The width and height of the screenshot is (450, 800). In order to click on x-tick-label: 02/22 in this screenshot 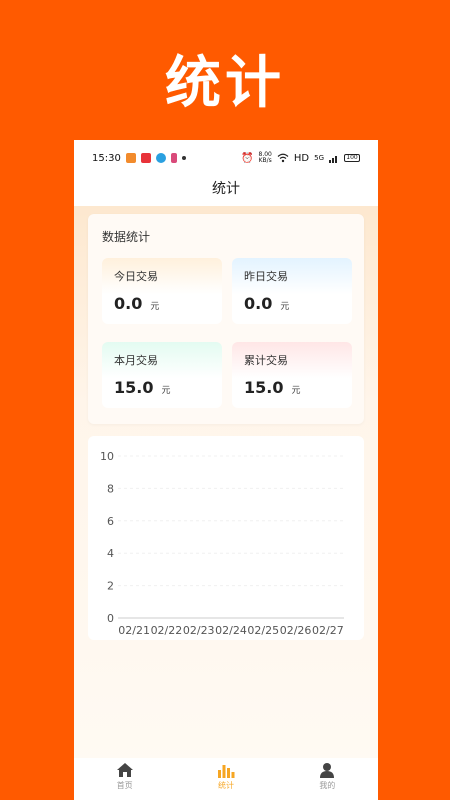, I will do `click(167, 630)`.